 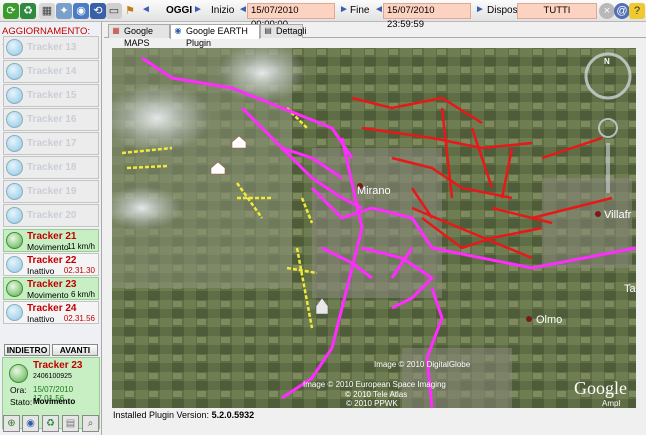 What do you see at coordinates (75, 350) in the screenshot?
I see `forward-button: AVANTI` at bounding box center [75, 350].